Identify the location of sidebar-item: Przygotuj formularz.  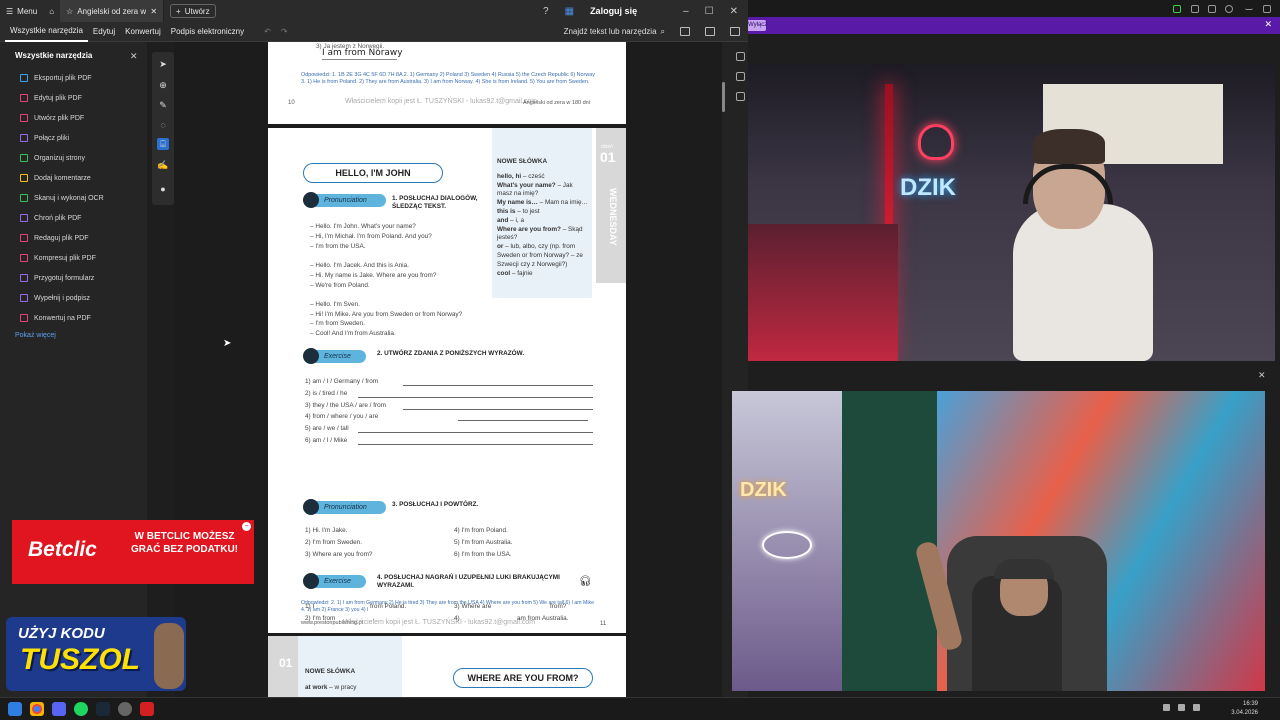
(57, 278).